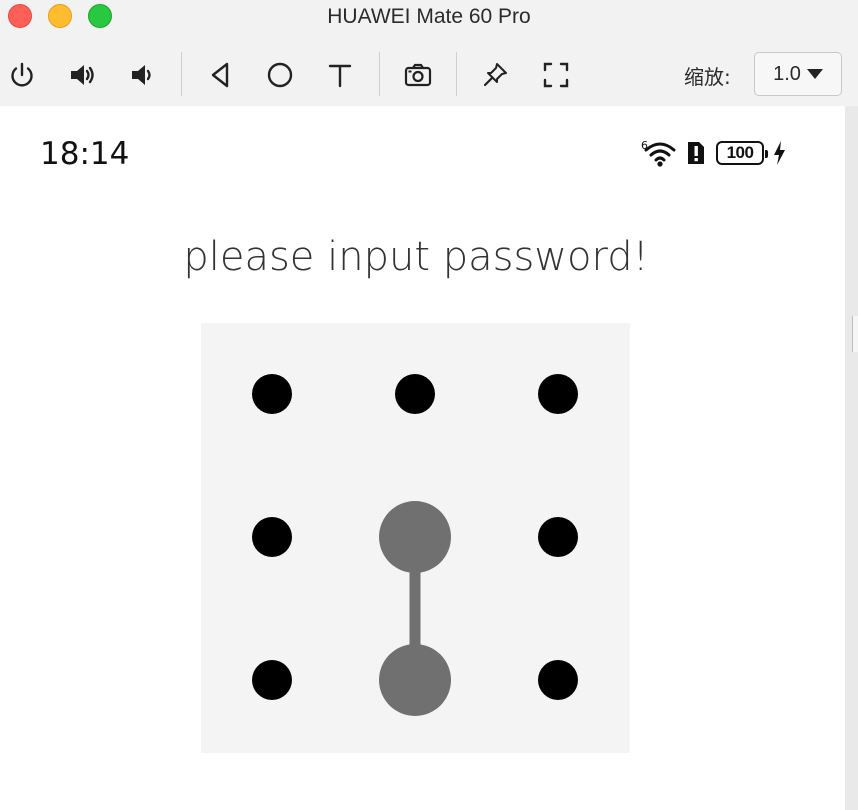 The height and width of the screenshot is (810, 858). I want to click on power-icon, so click(22, 74).